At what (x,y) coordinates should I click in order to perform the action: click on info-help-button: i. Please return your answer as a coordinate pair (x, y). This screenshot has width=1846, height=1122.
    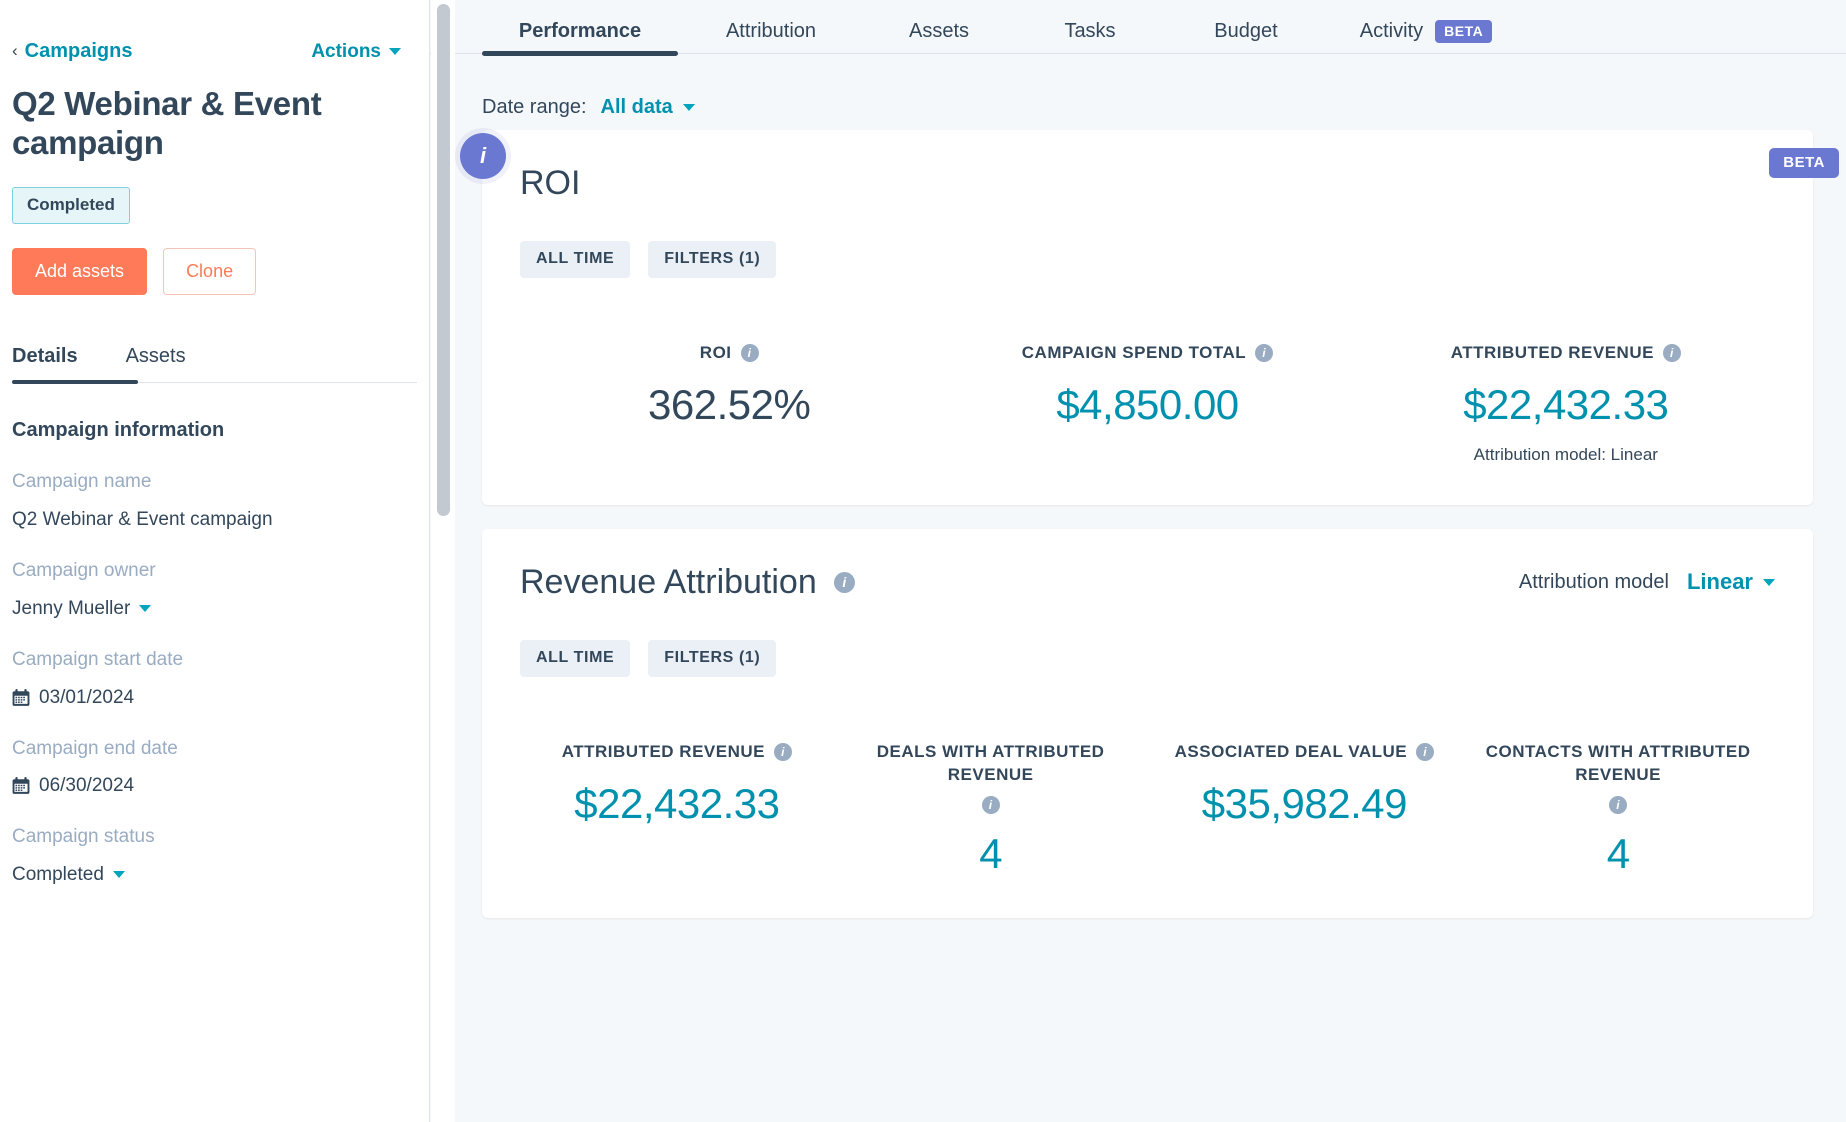
    Looking at the image, I should click on (483, 156).